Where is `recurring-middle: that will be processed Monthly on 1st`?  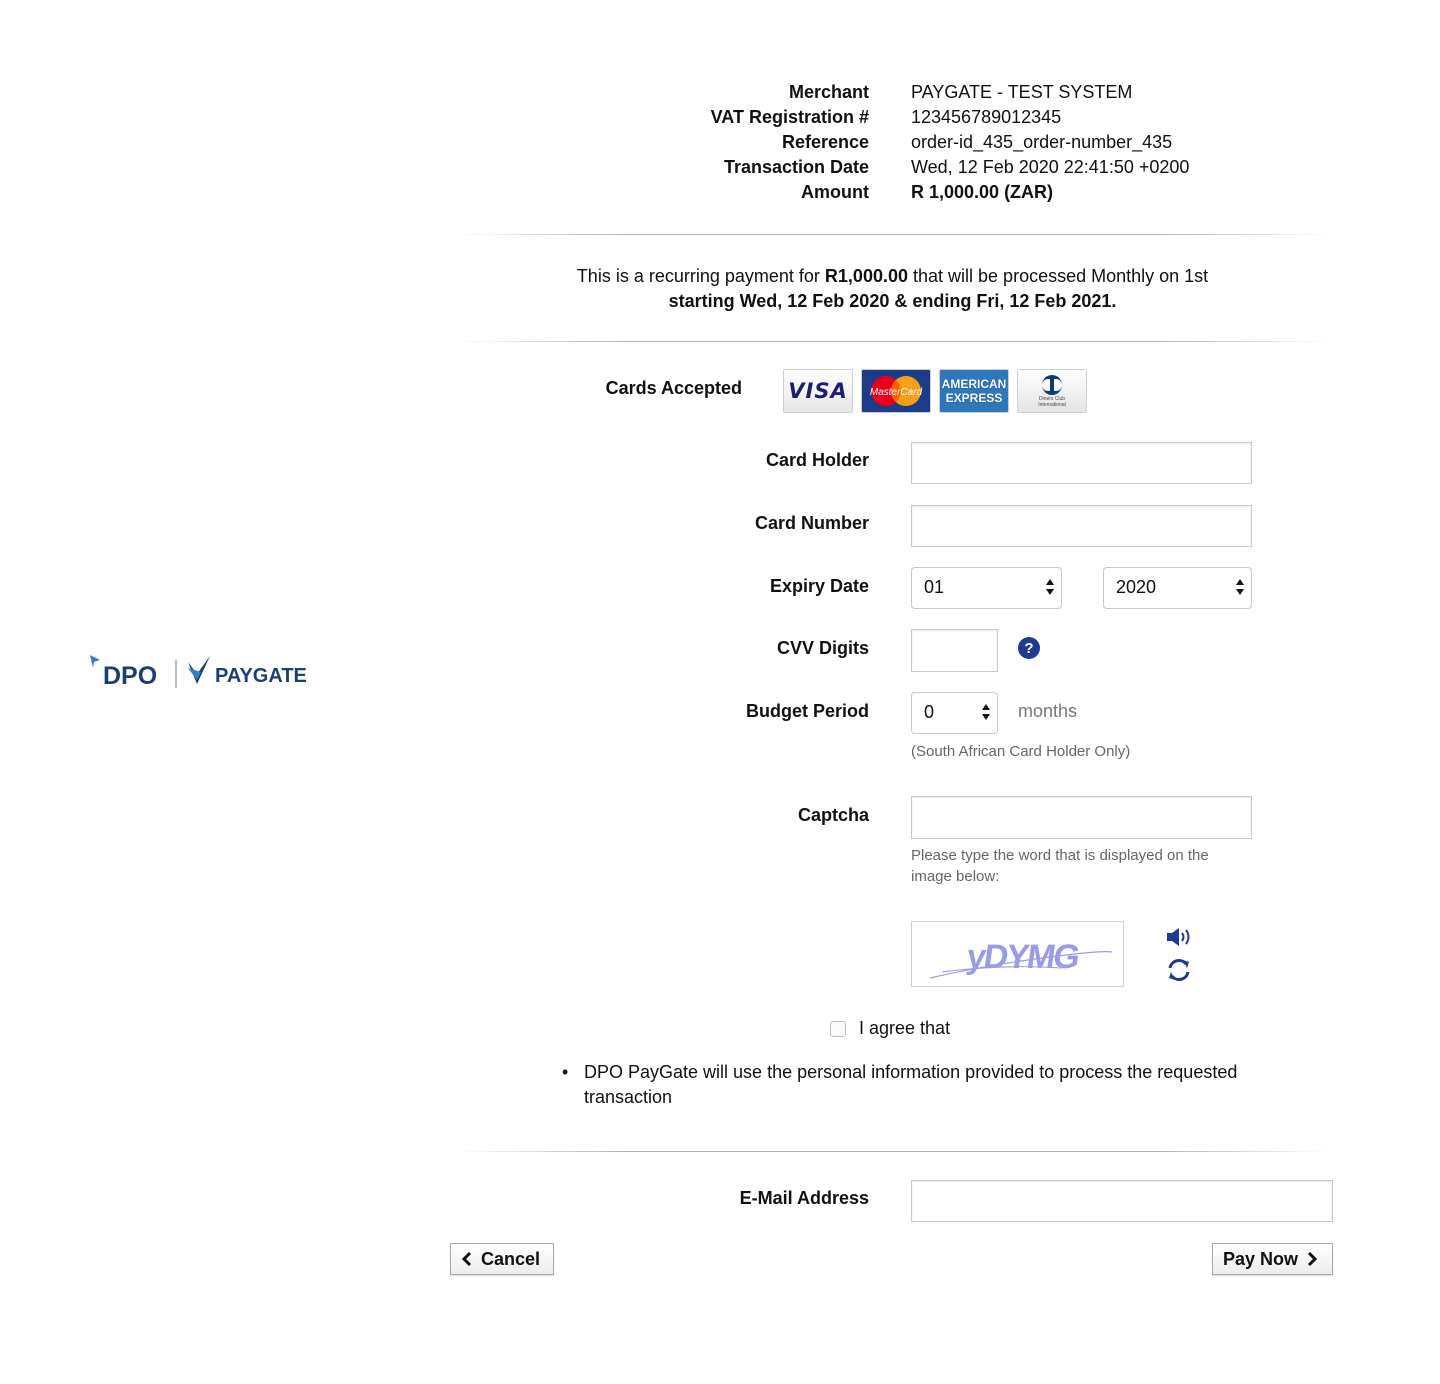 recurring-middle: that will be processed Monthly on 1st is located at coordinates (1061, 276).